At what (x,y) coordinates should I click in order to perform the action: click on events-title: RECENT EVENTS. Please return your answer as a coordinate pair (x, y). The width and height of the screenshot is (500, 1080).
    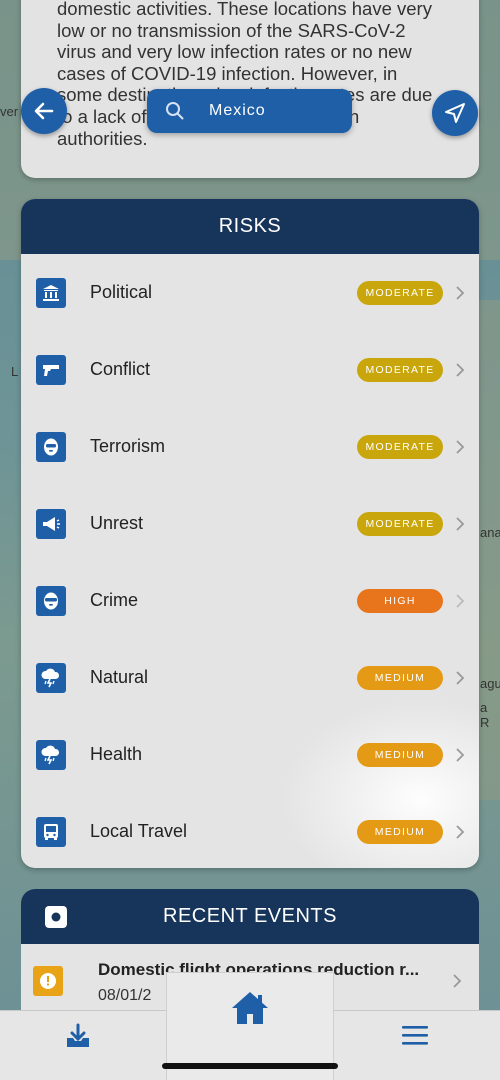
    Looking at the image, I should click on (250, 916).